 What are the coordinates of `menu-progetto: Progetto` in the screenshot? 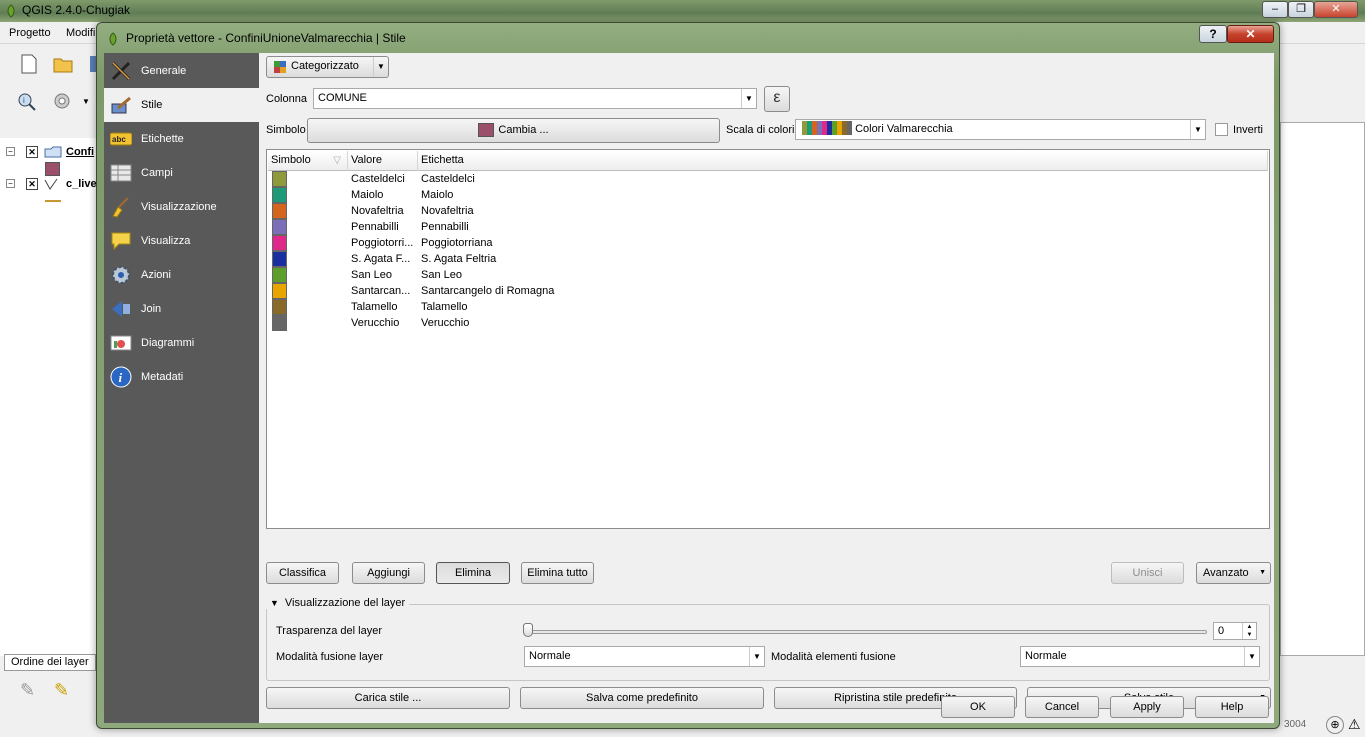 It's located at (30, 33).